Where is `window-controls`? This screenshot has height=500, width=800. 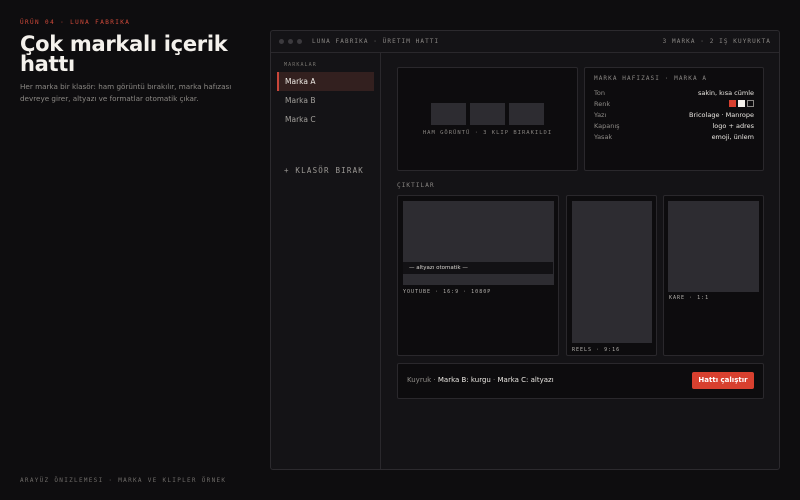 window-controls is located at coordinates (290, 41).